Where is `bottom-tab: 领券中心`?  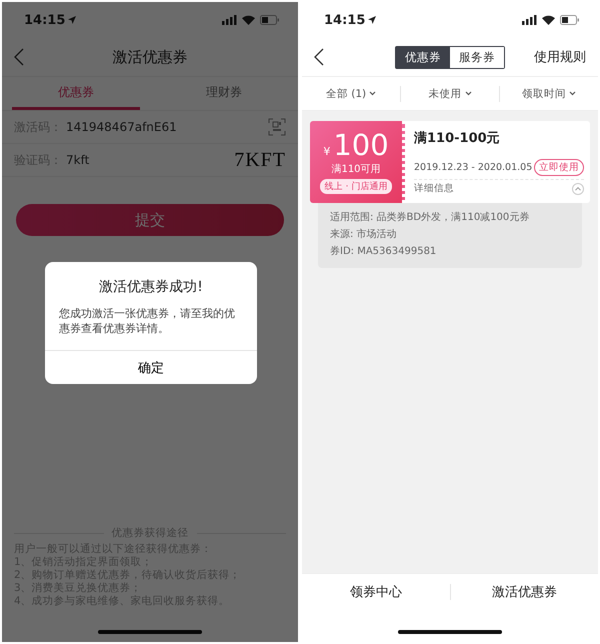 bottom-tab: 领券中心 is located at coordinates (376, 592).